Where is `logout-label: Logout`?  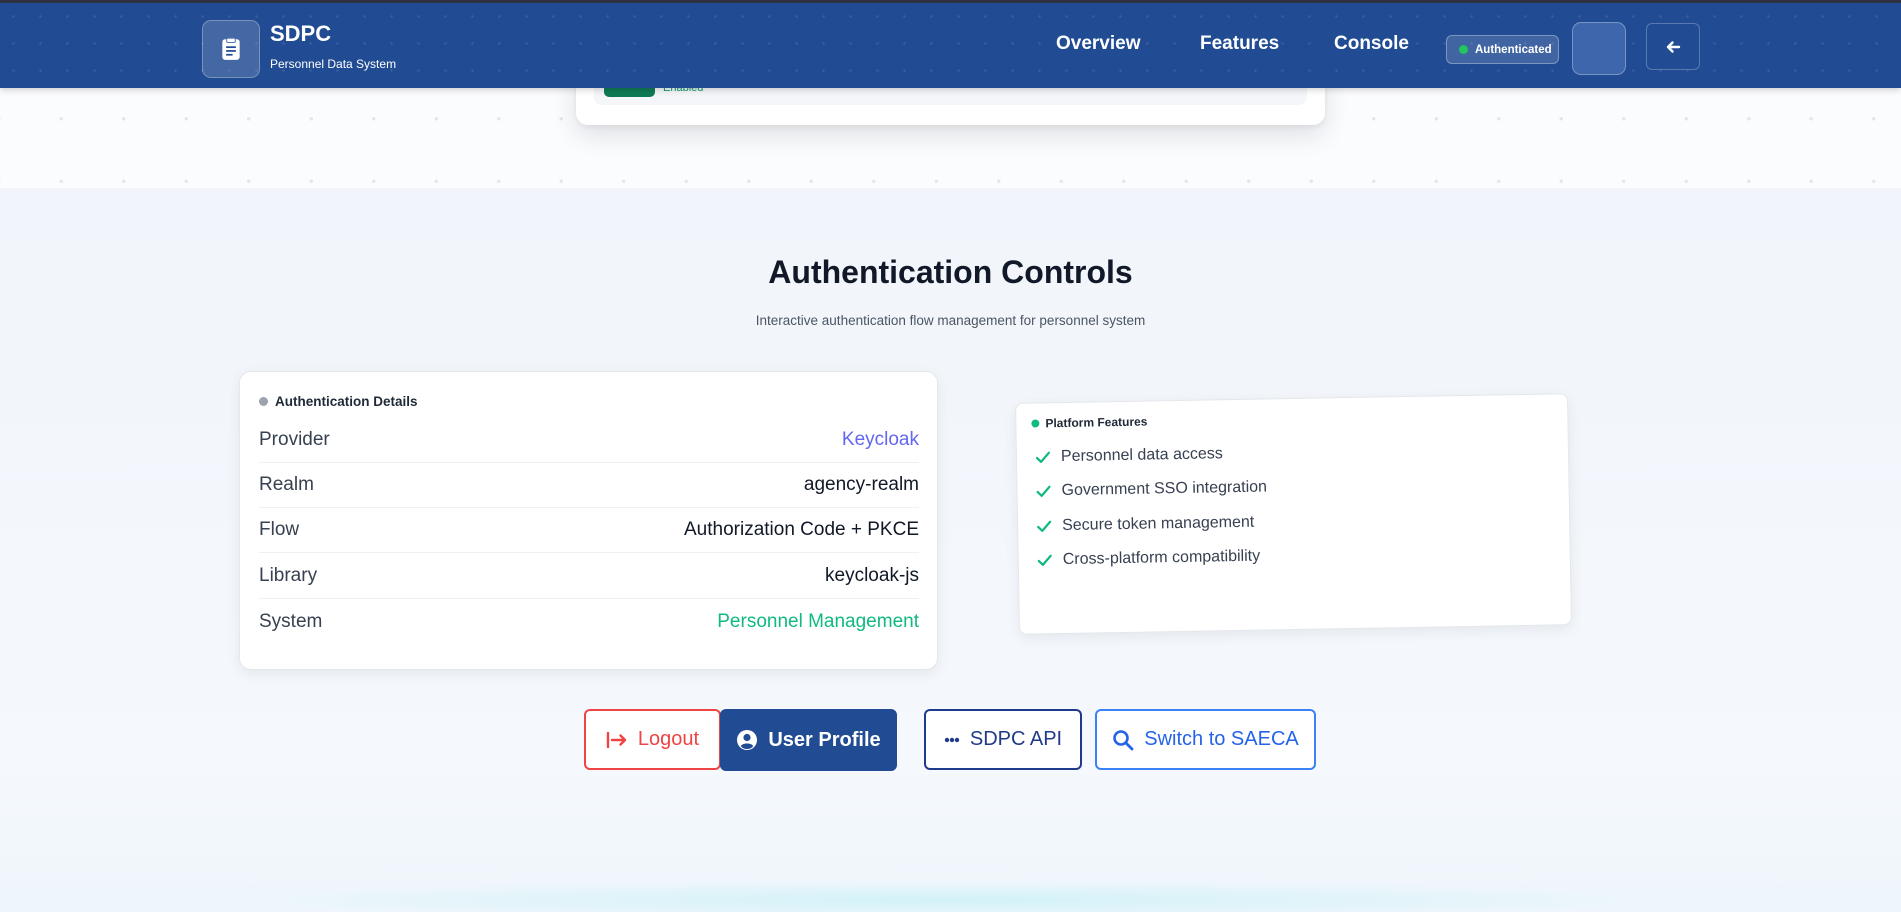 logout-label: Logout is located at coordinates (668, 739).